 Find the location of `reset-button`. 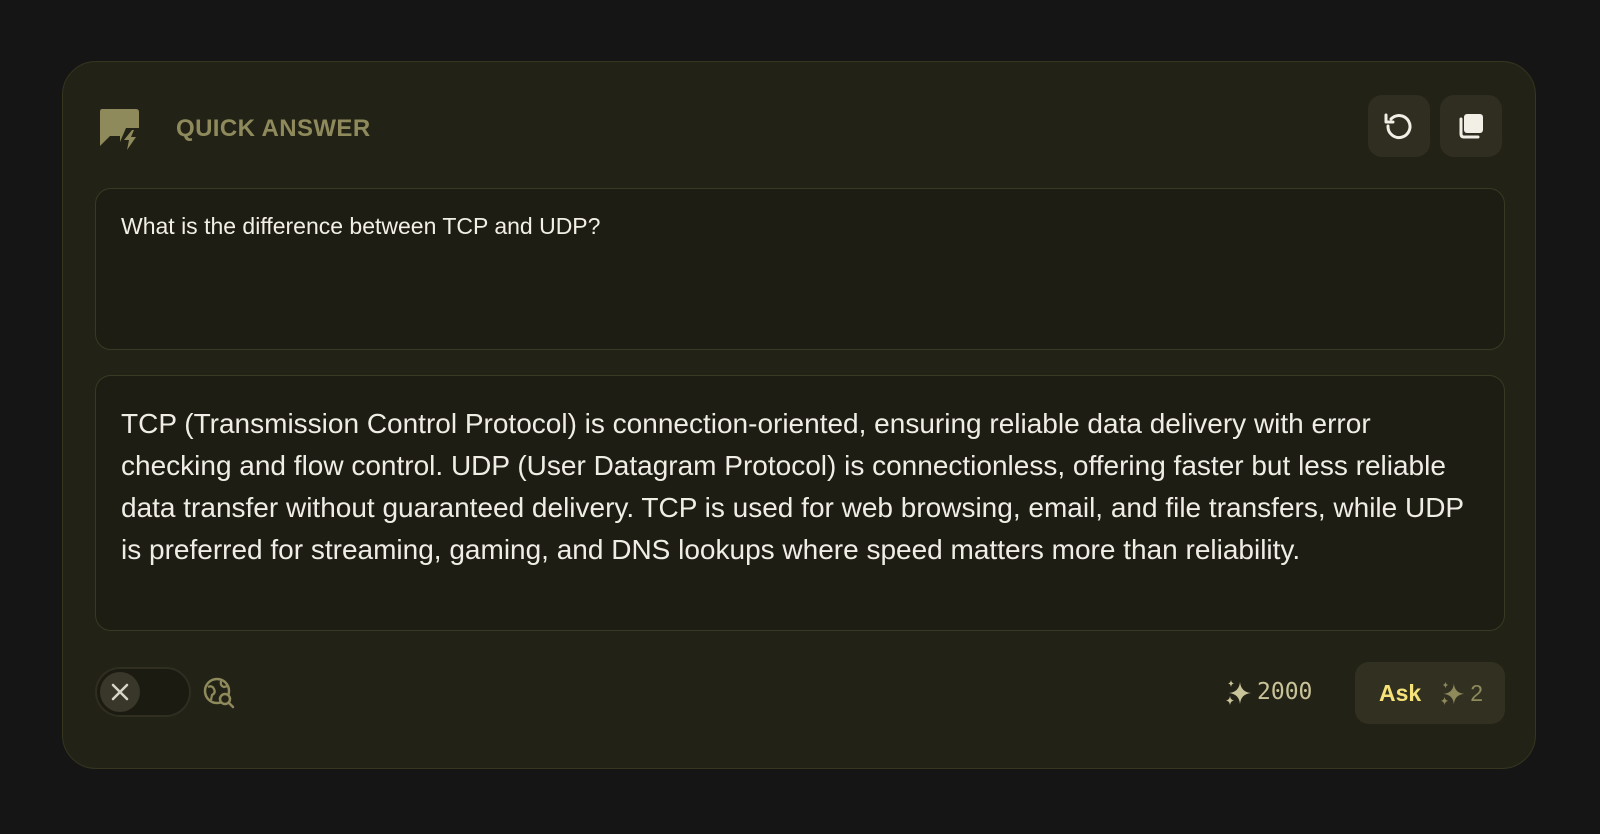

reset-button is located at coordinates (1399, 126).